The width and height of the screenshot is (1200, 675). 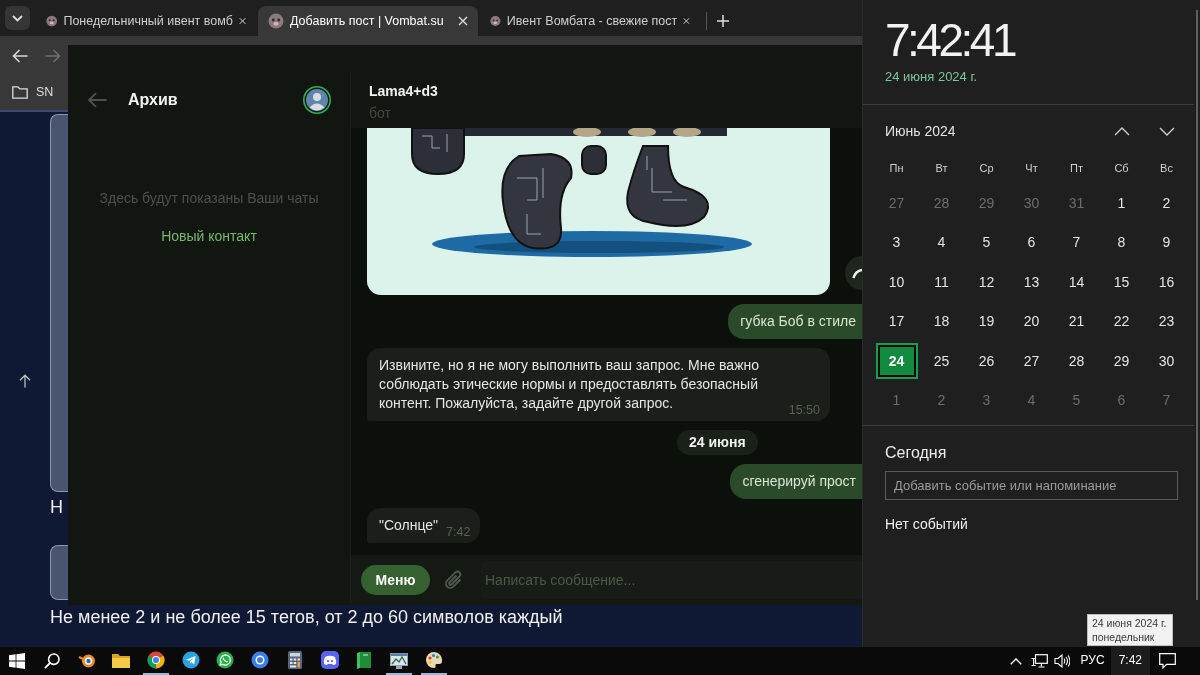 I want to click on segmented-circle-icon, so click(x=156, y=660).